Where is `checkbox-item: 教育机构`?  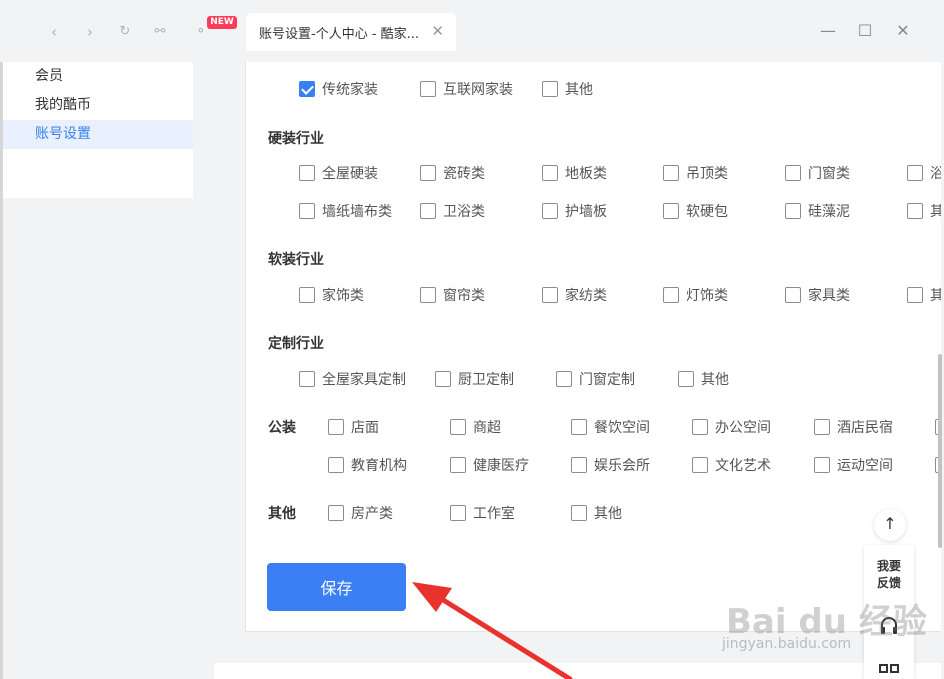
checkbox-item: 教育机构 is located at coordinates (367, 465).